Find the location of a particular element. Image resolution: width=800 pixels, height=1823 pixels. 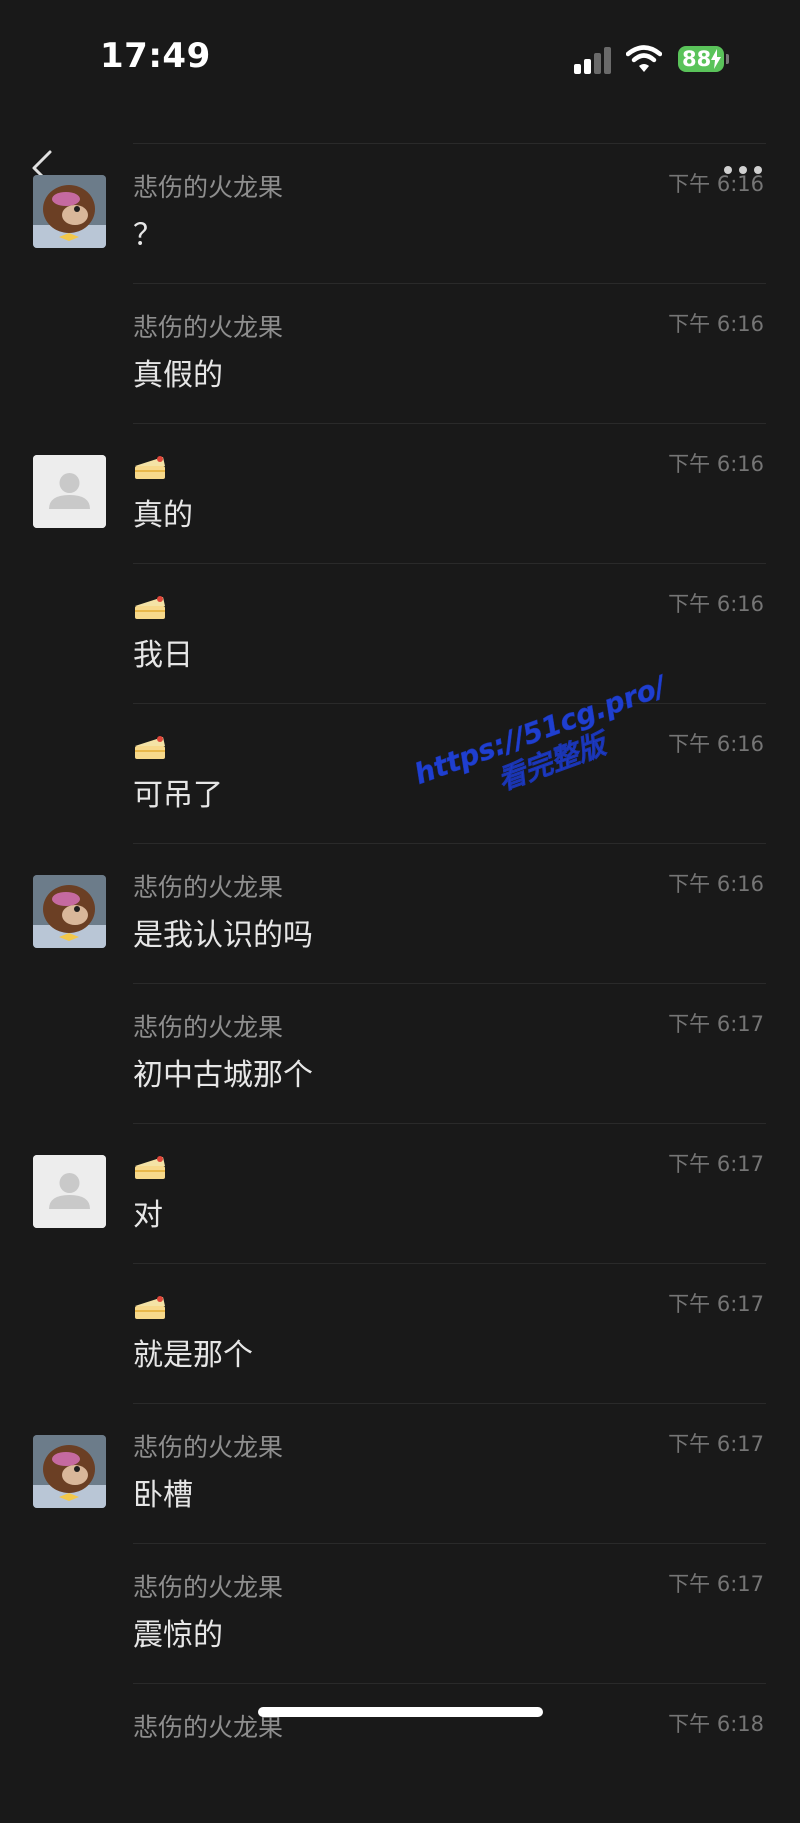

message-time: 下午 6:18 is located at coordinates (716, 1724).